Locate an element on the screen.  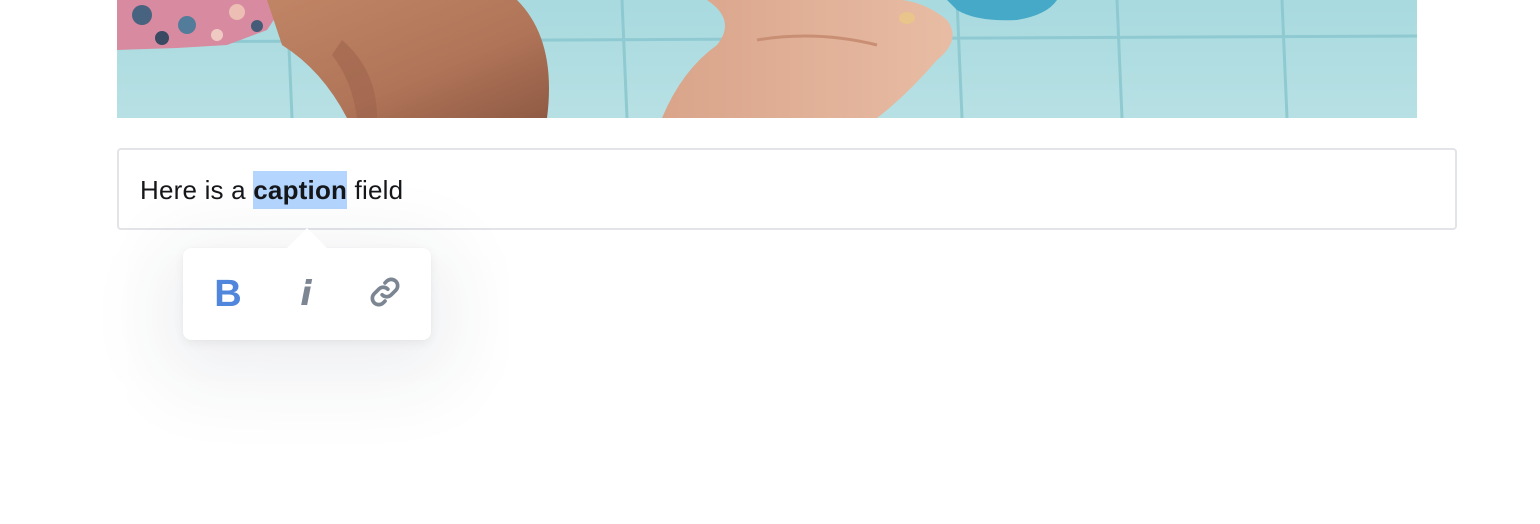
bold-button: B is located at coordinates (228, 294).